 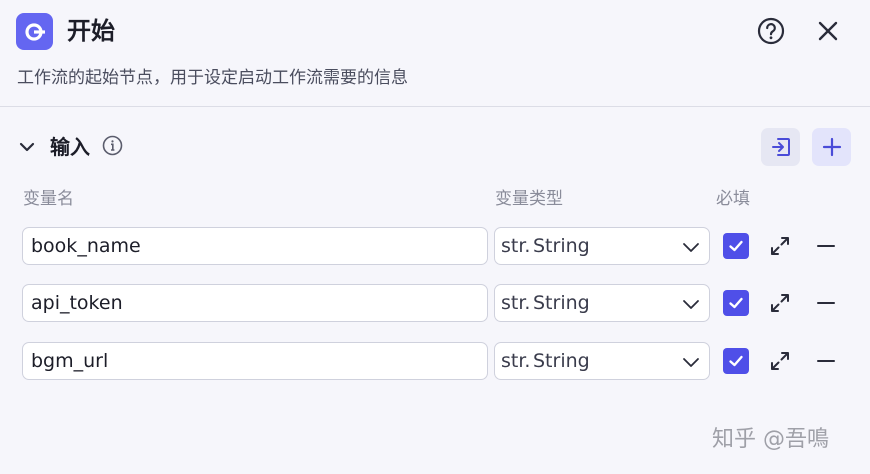 What do you see at coordinates (212, 78) in the screenshot?
I see `page-description: 工作流的起始节点，用于设定启动工作流需要的信息` at bounding box center [212, 78].